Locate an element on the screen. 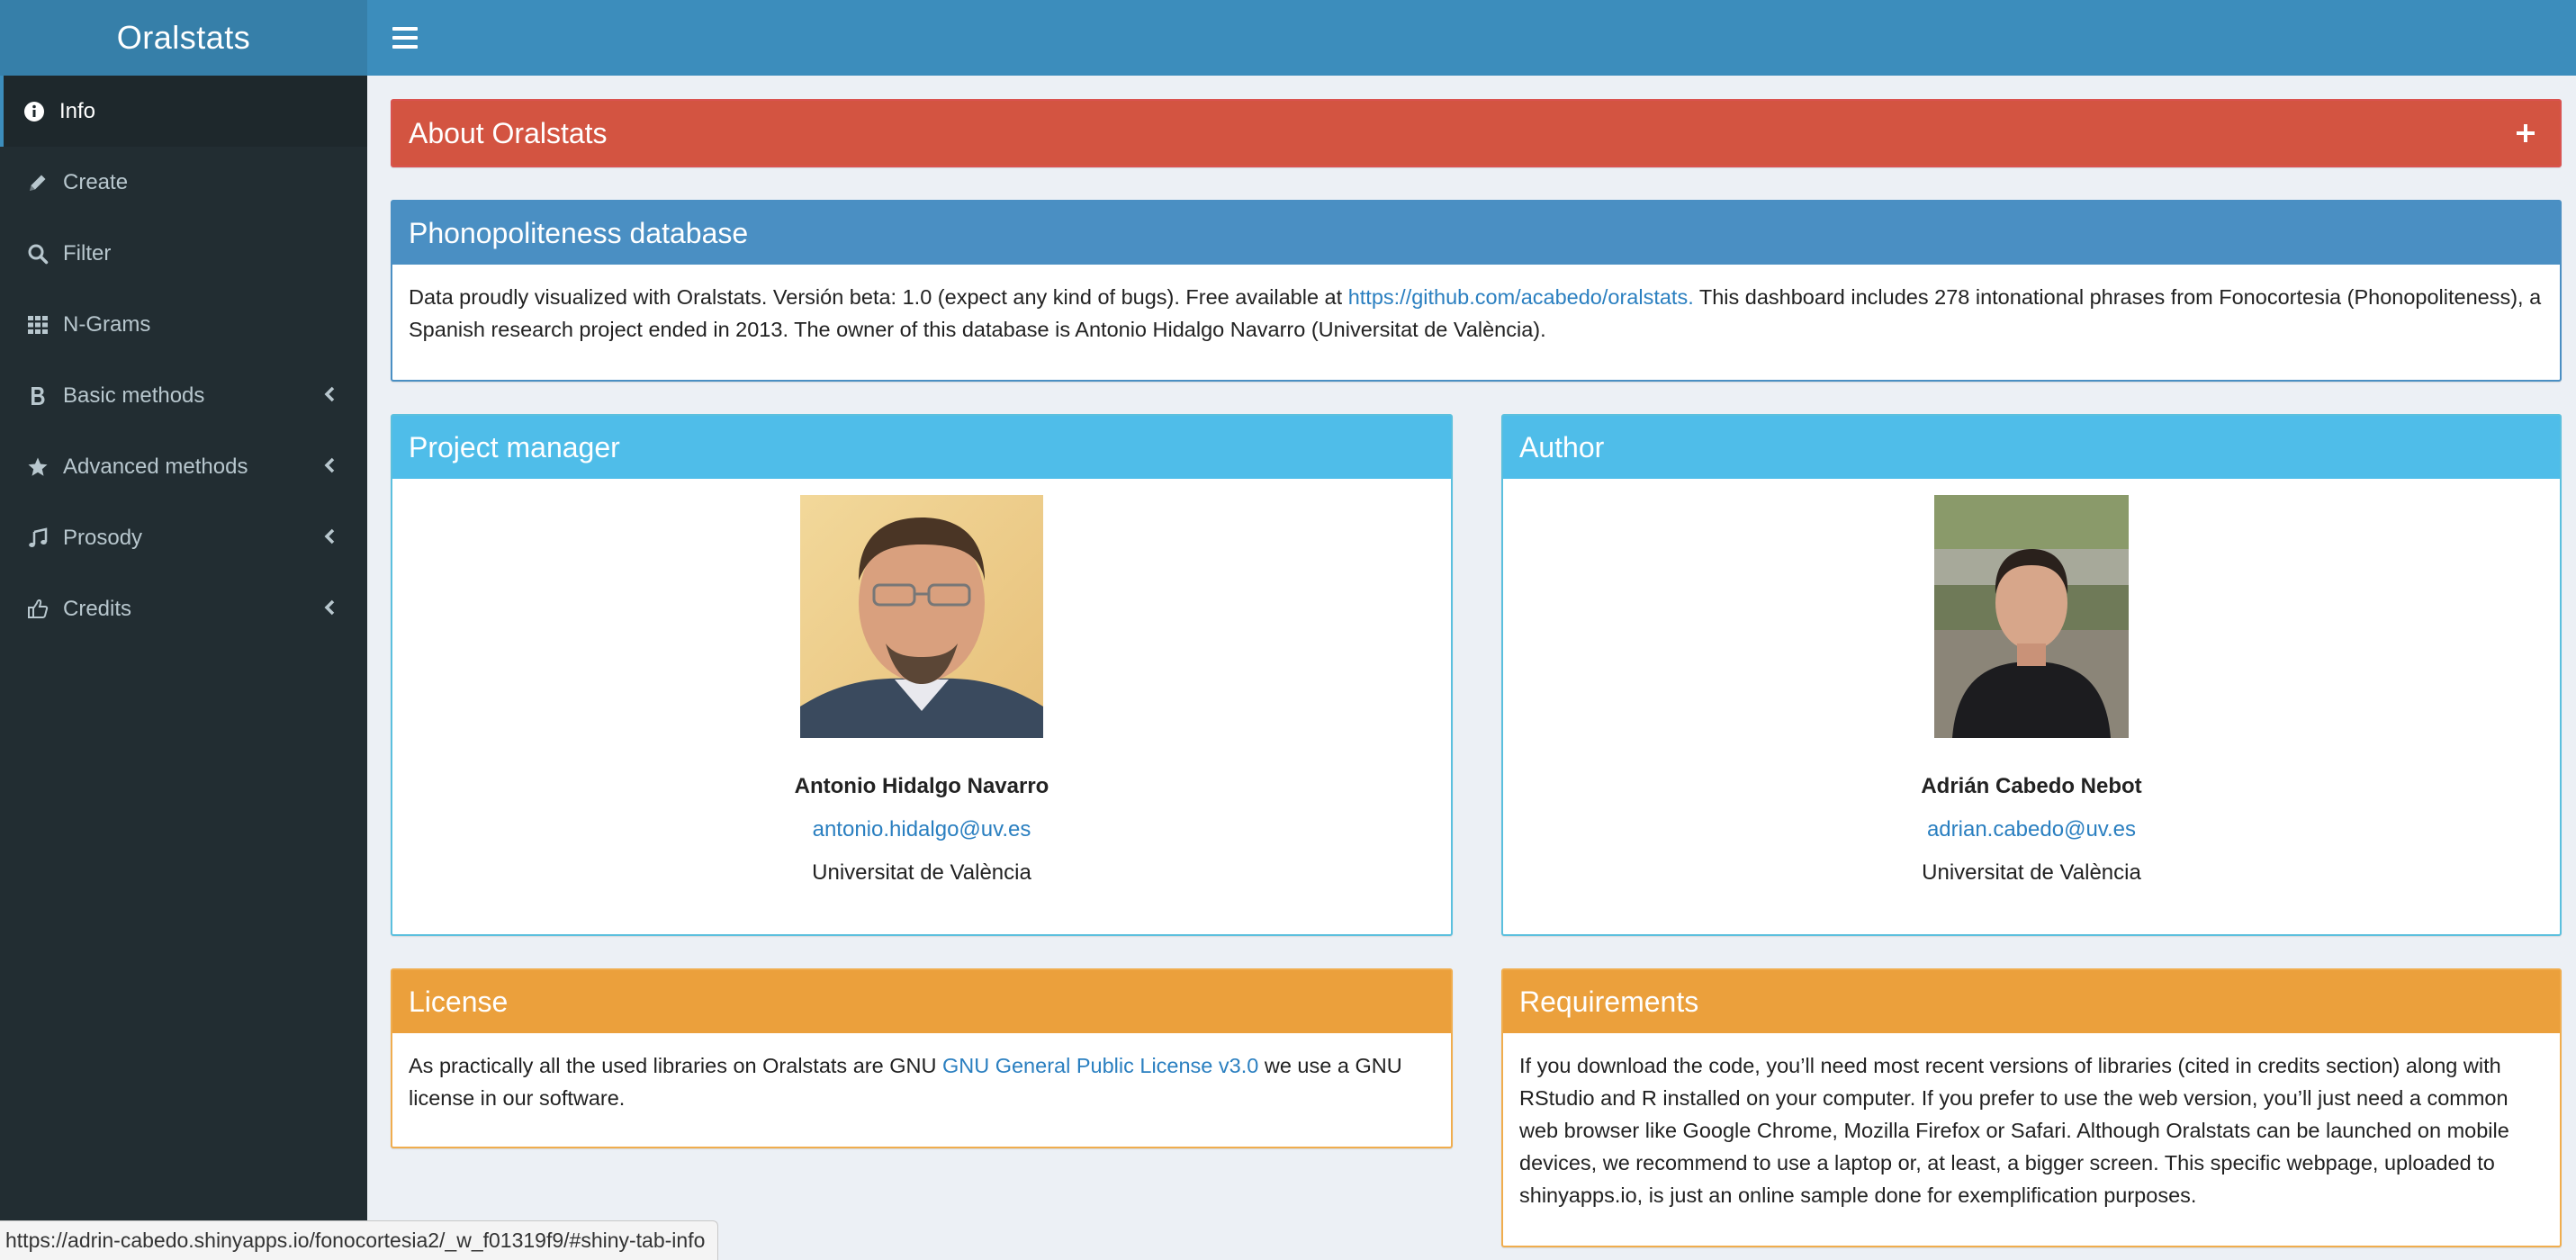 This screenshot has height=1260, width=2576. project-manager-title: Project manager is located at coordinates (514, 447).